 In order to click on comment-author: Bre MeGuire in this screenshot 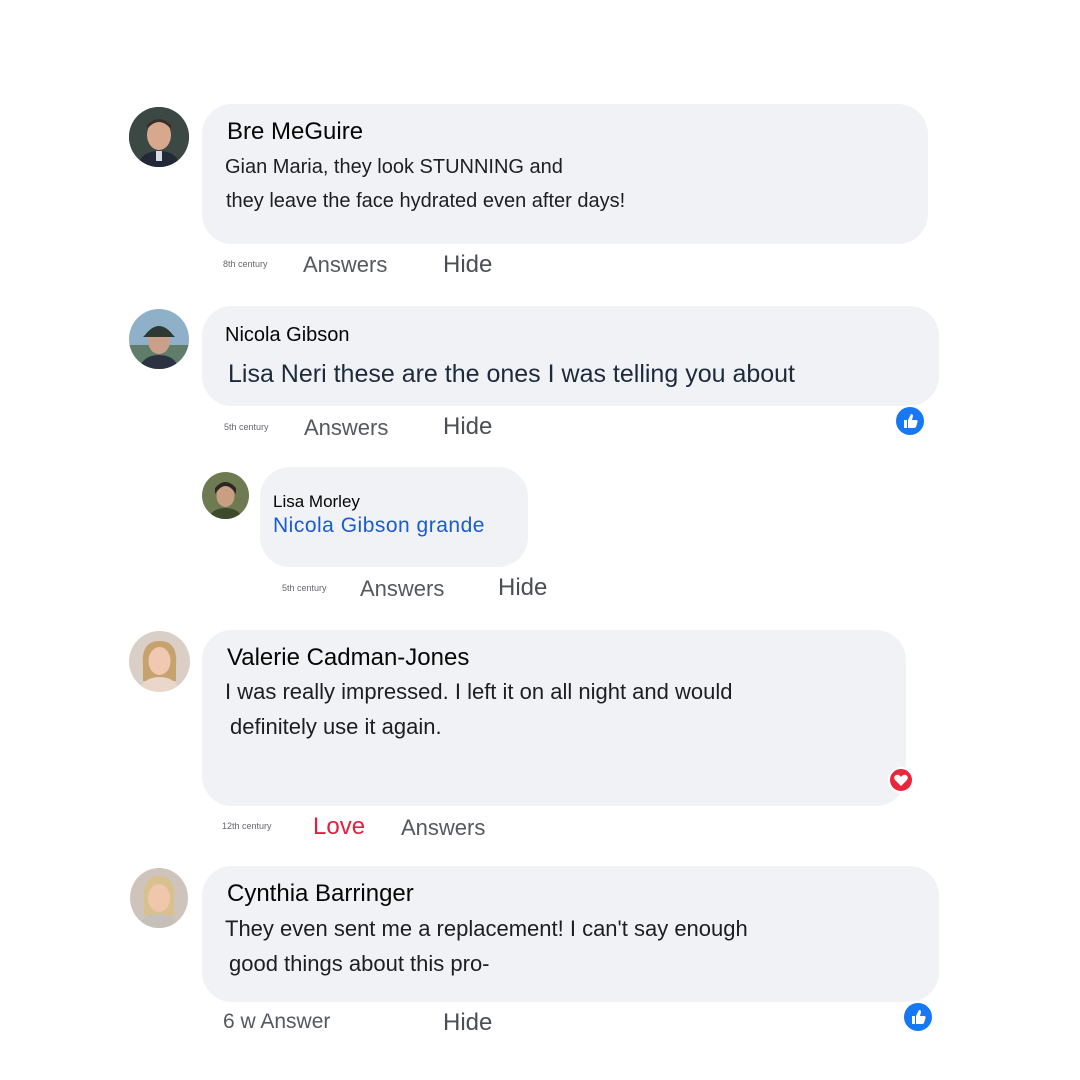, I will do `click(295, 132)`.